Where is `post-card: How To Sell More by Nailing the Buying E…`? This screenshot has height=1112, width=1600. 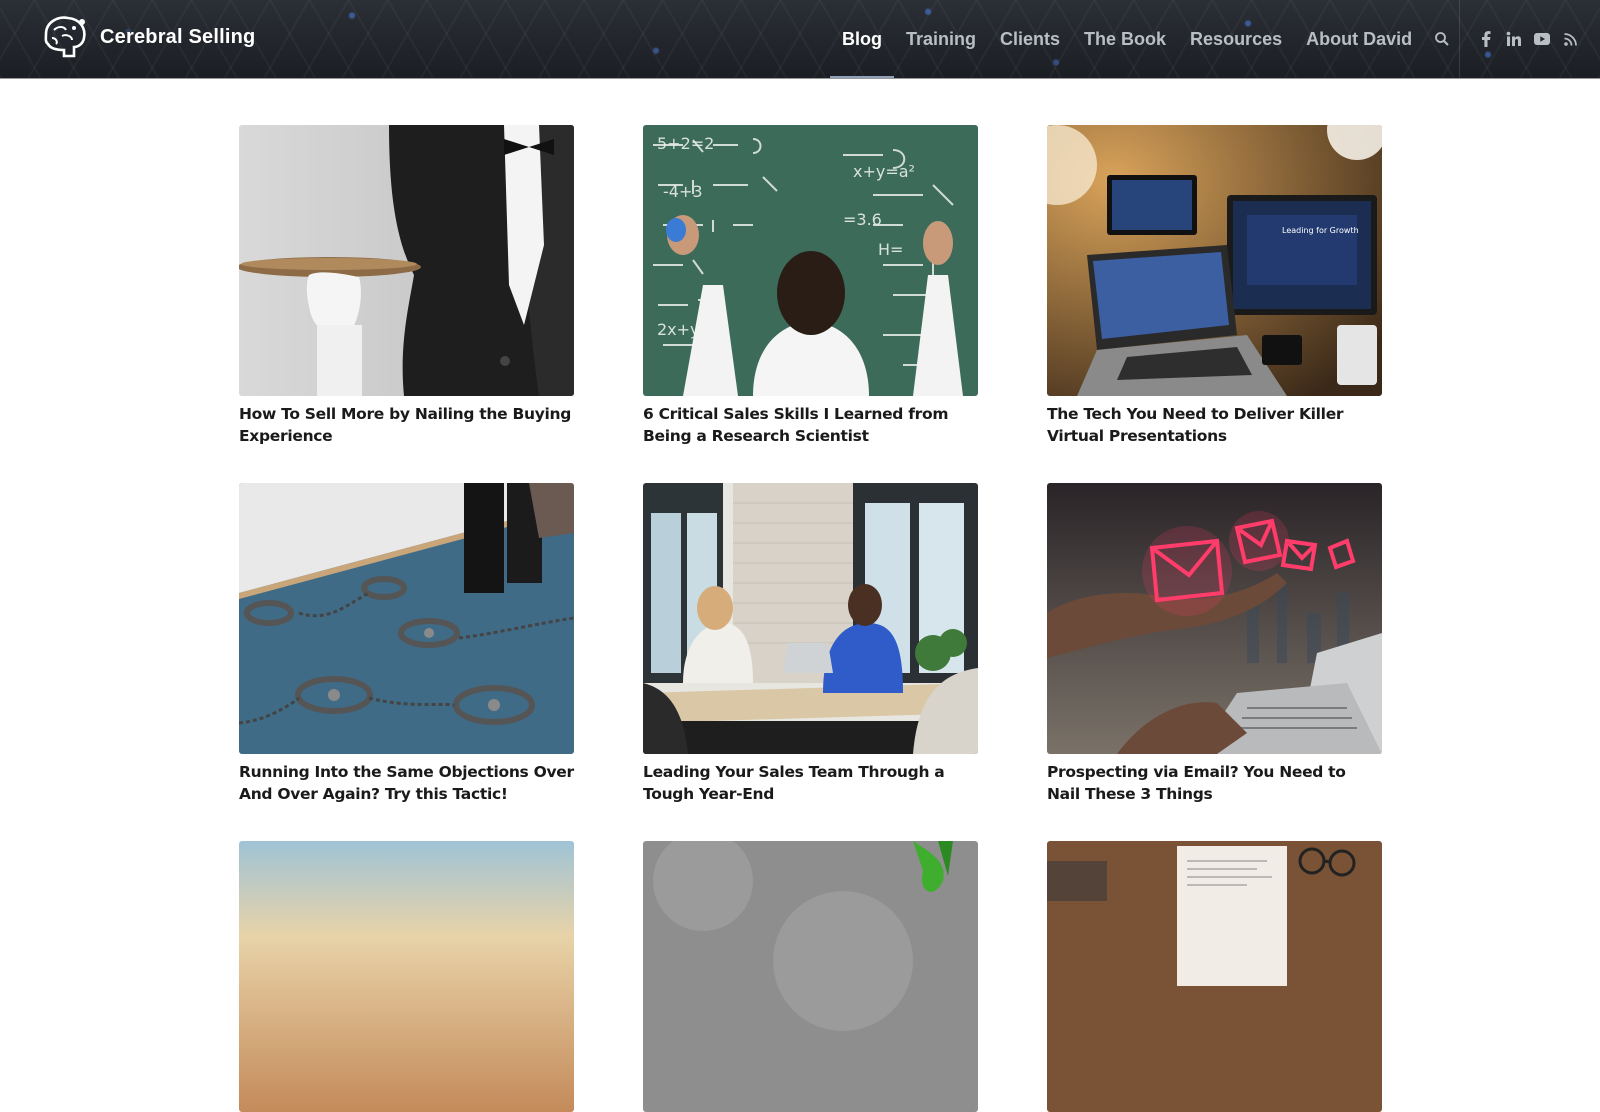
post-card: How To Sell More by Nailing the Buying E… is located at coordinates (406, 286).